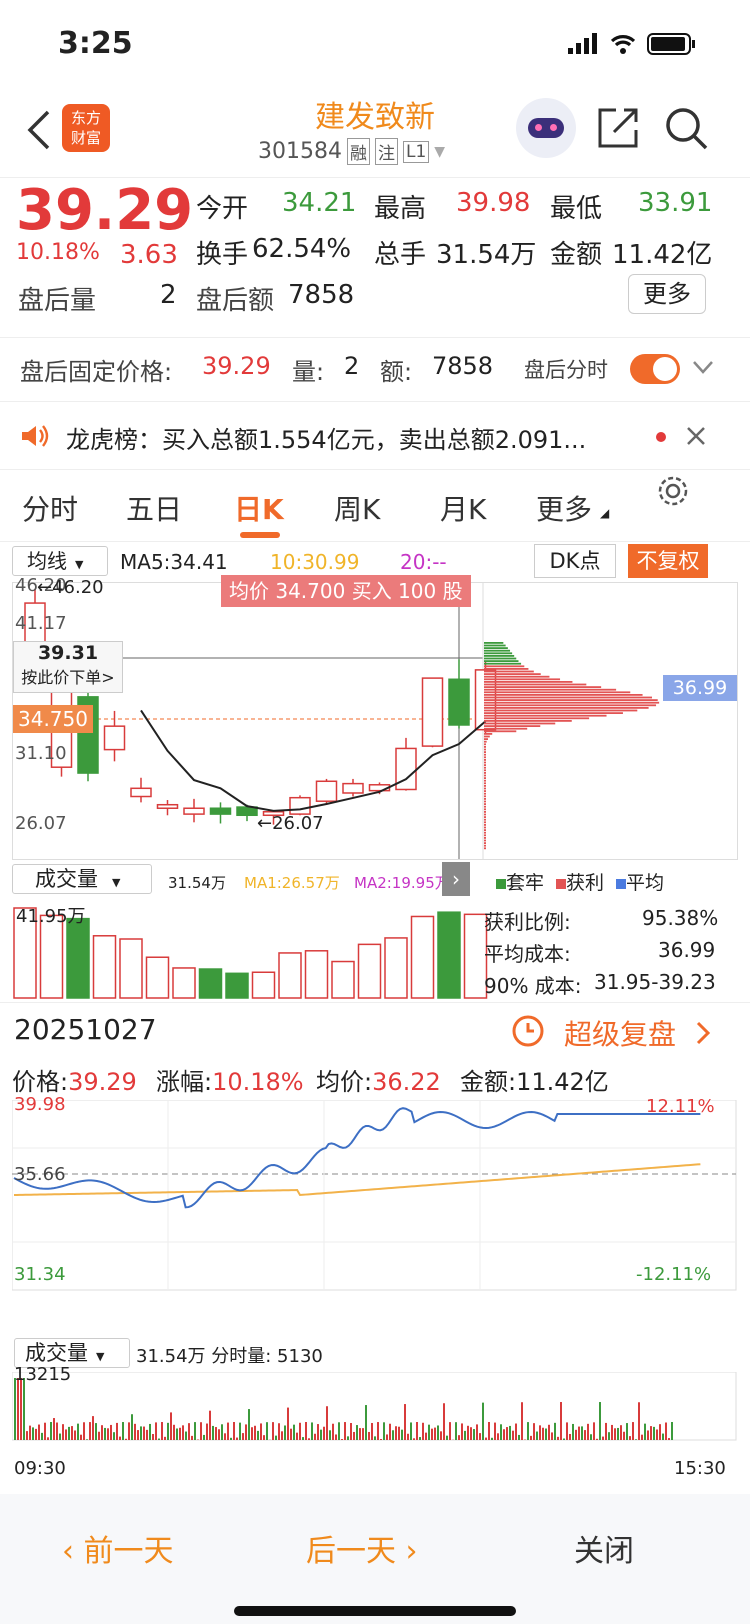 The height and width of the screenshot is (1624, 750). I want to click on minute-volume-svg, so click(374, 1406).